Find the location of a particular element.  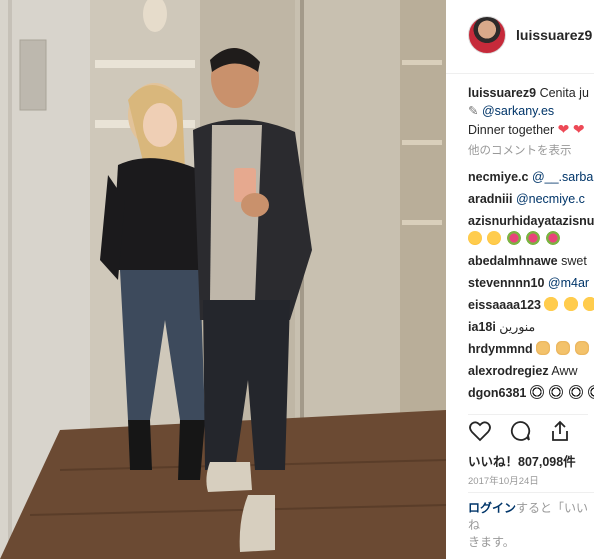

comment-username: ia18i is located at coordinates (482, 327).